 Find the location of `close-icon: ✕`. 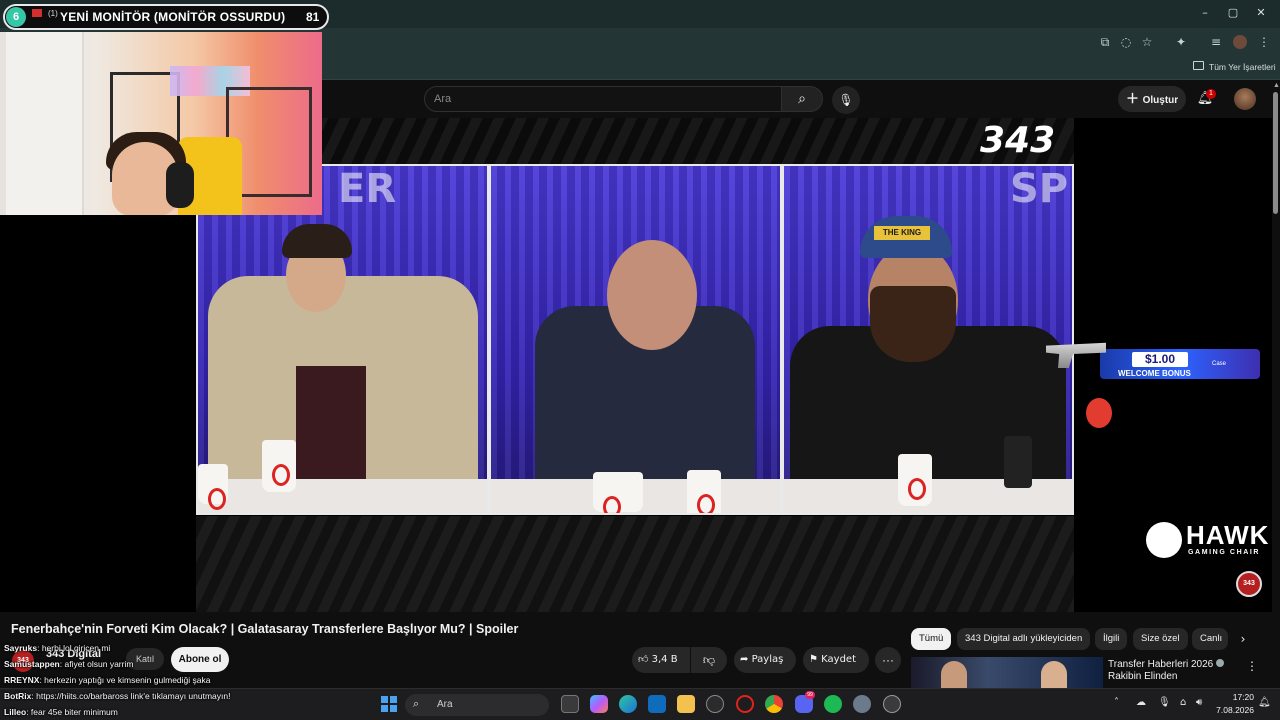

close-icon: ✕ is located at coordinates (1261, 13).